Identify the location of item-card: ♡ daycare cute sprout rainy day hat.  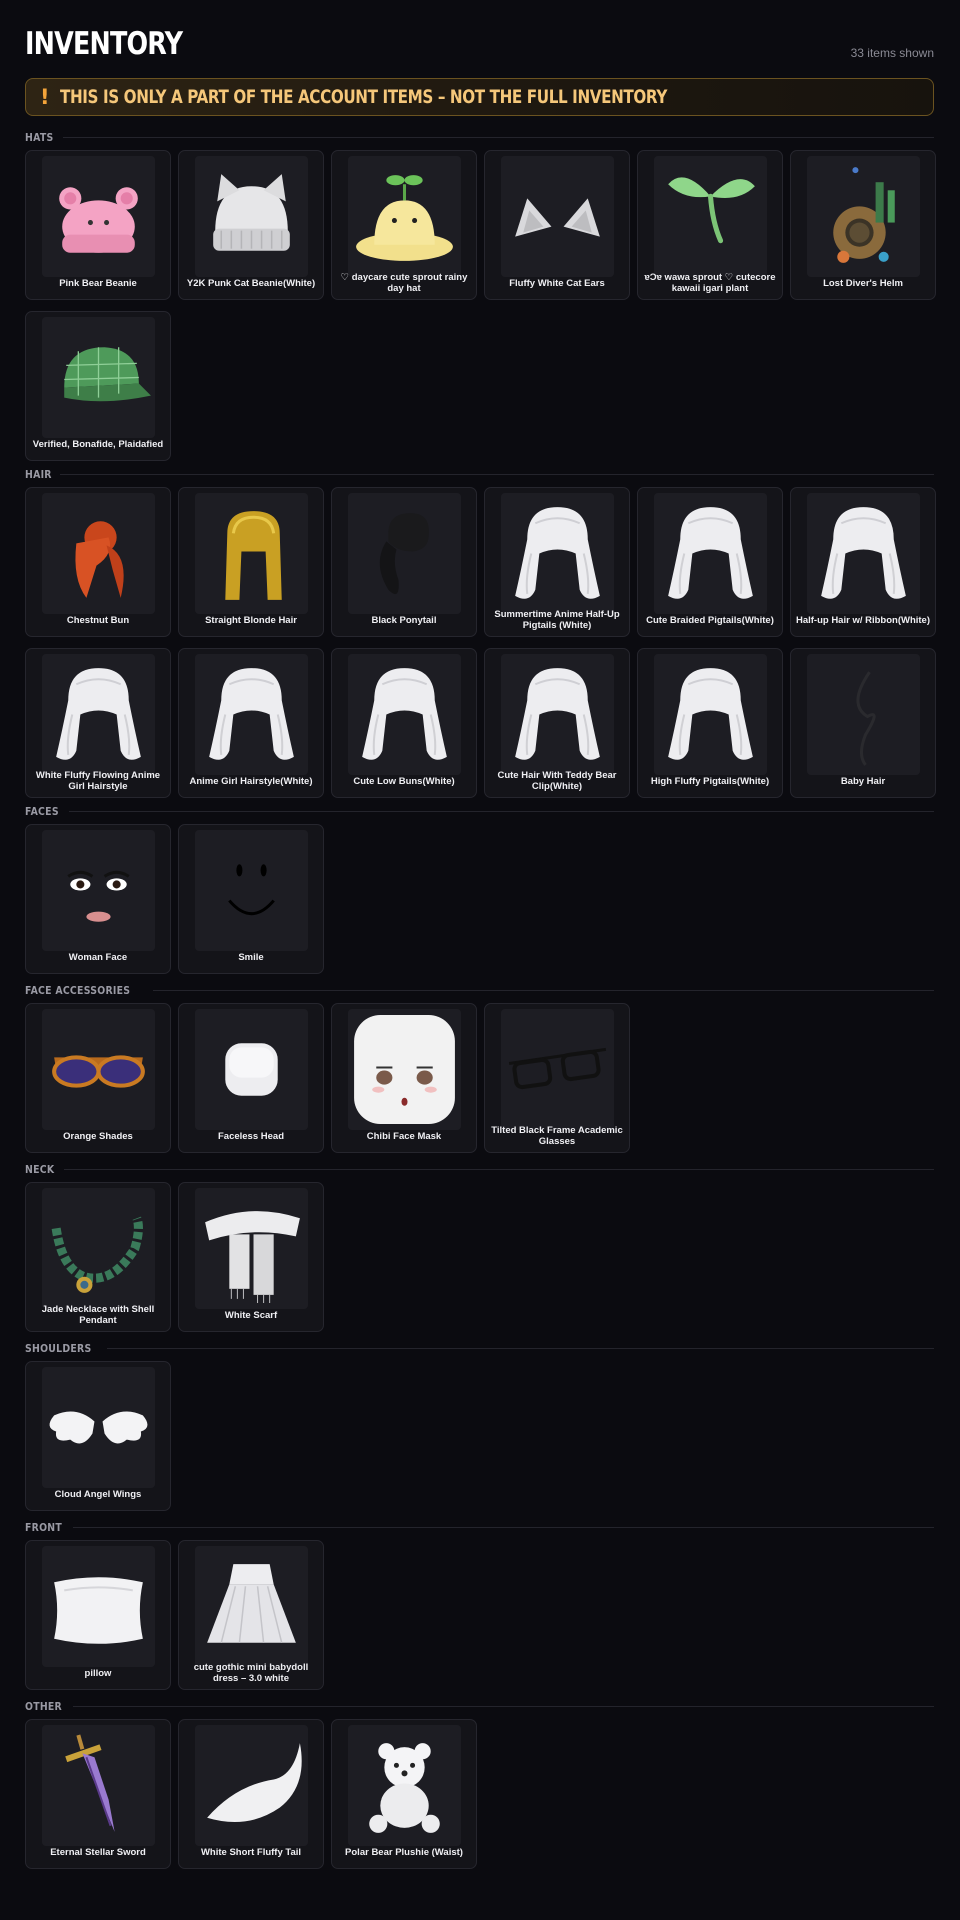
(404, 225).